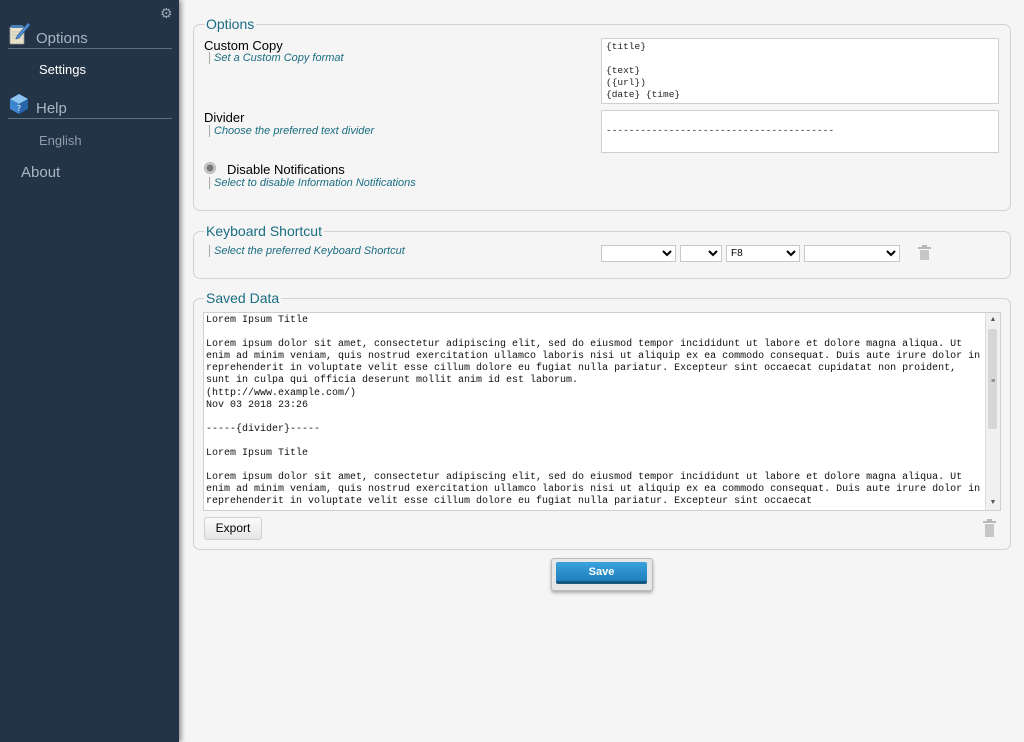 This screenshot has height=742, width=1024. I want to click on sidebar-item-about: About, so click(40, 172).